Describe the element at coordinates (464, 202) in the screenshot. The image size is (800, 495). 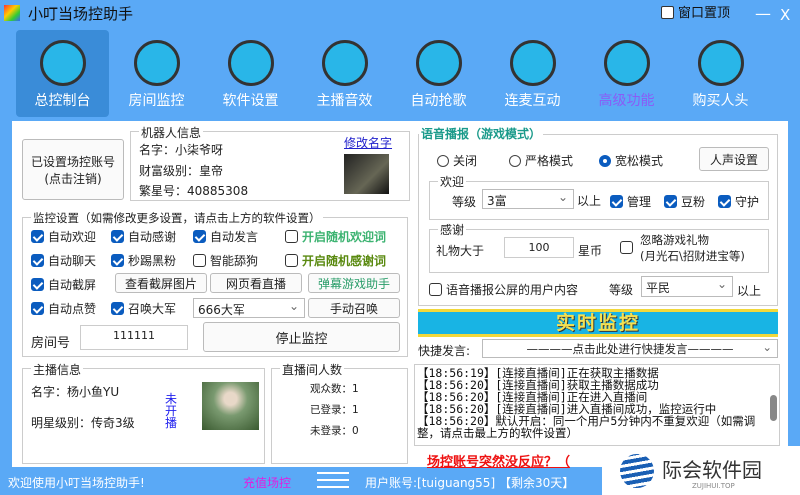
I see `welcome-level-label: 等级` at that location.